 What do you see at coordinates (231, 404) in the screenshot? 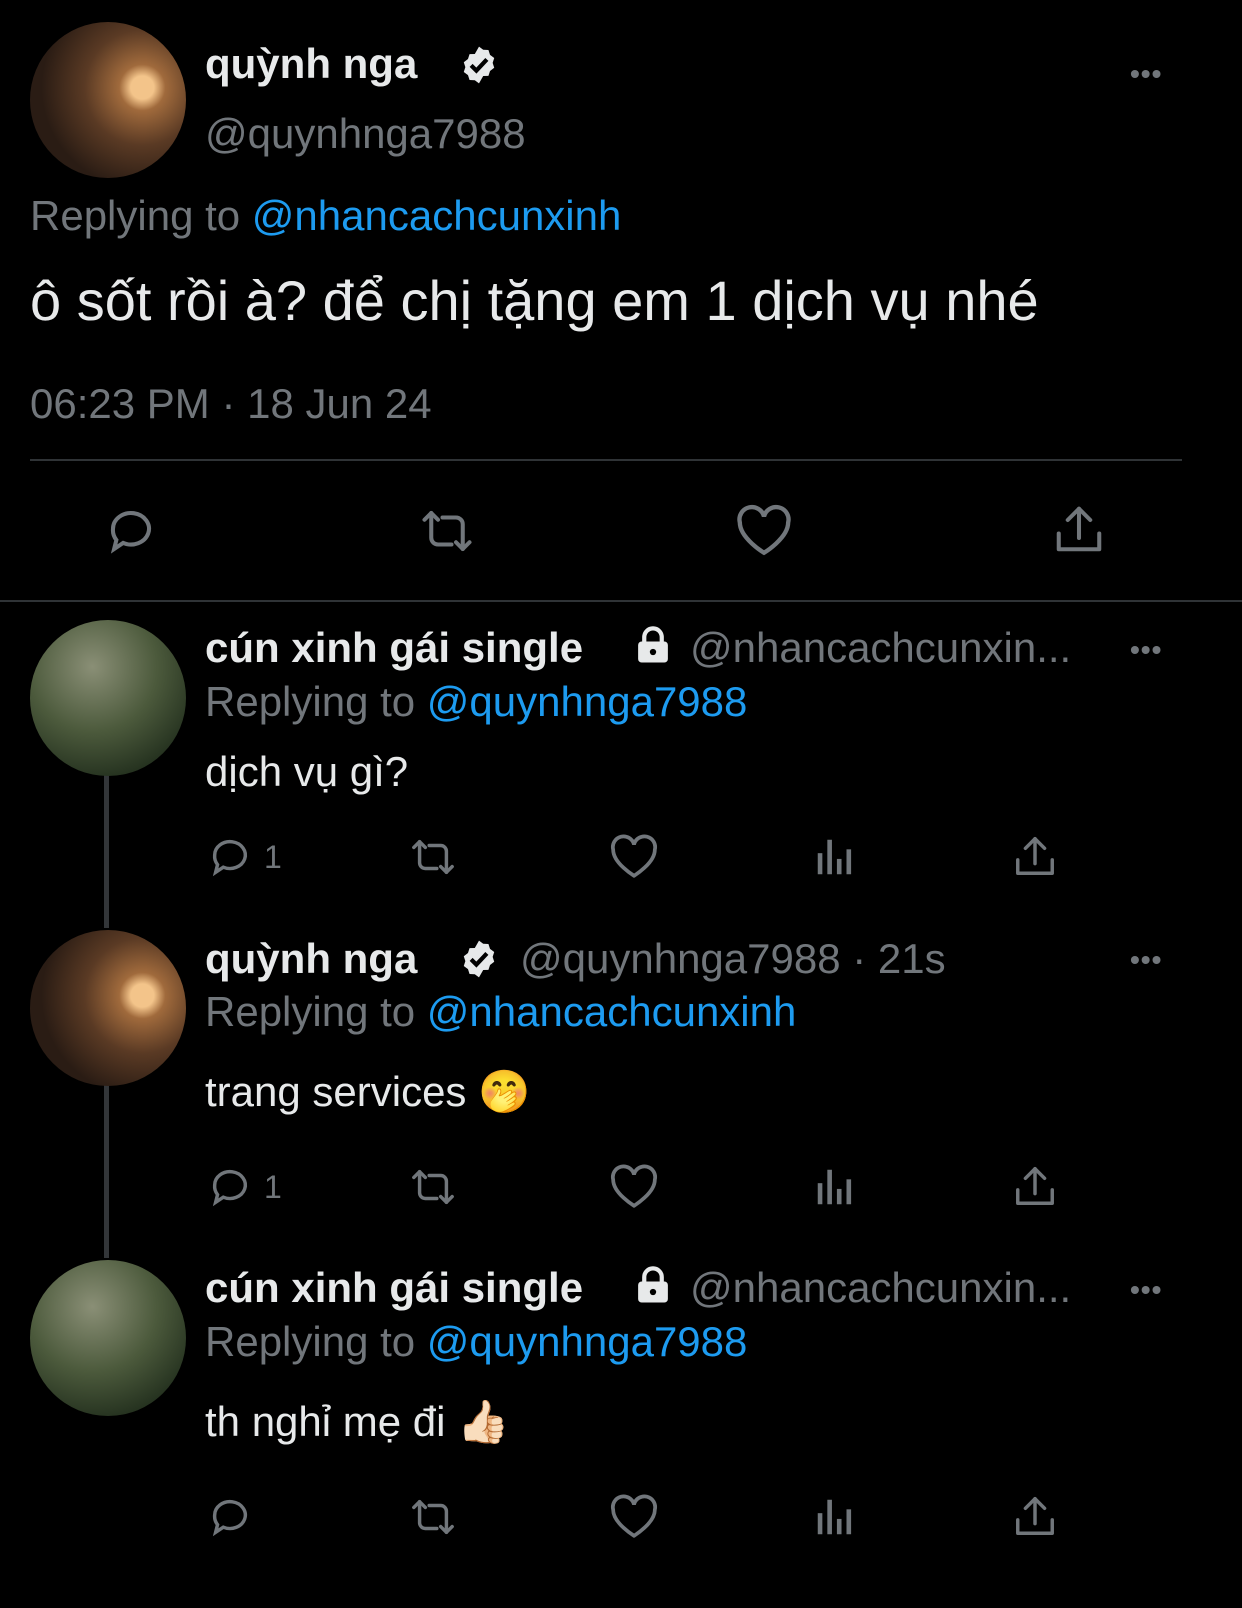
I see `tweet-timestamp: 06:23 PM · 18 Jun 24` at bounding box center [231, 404].